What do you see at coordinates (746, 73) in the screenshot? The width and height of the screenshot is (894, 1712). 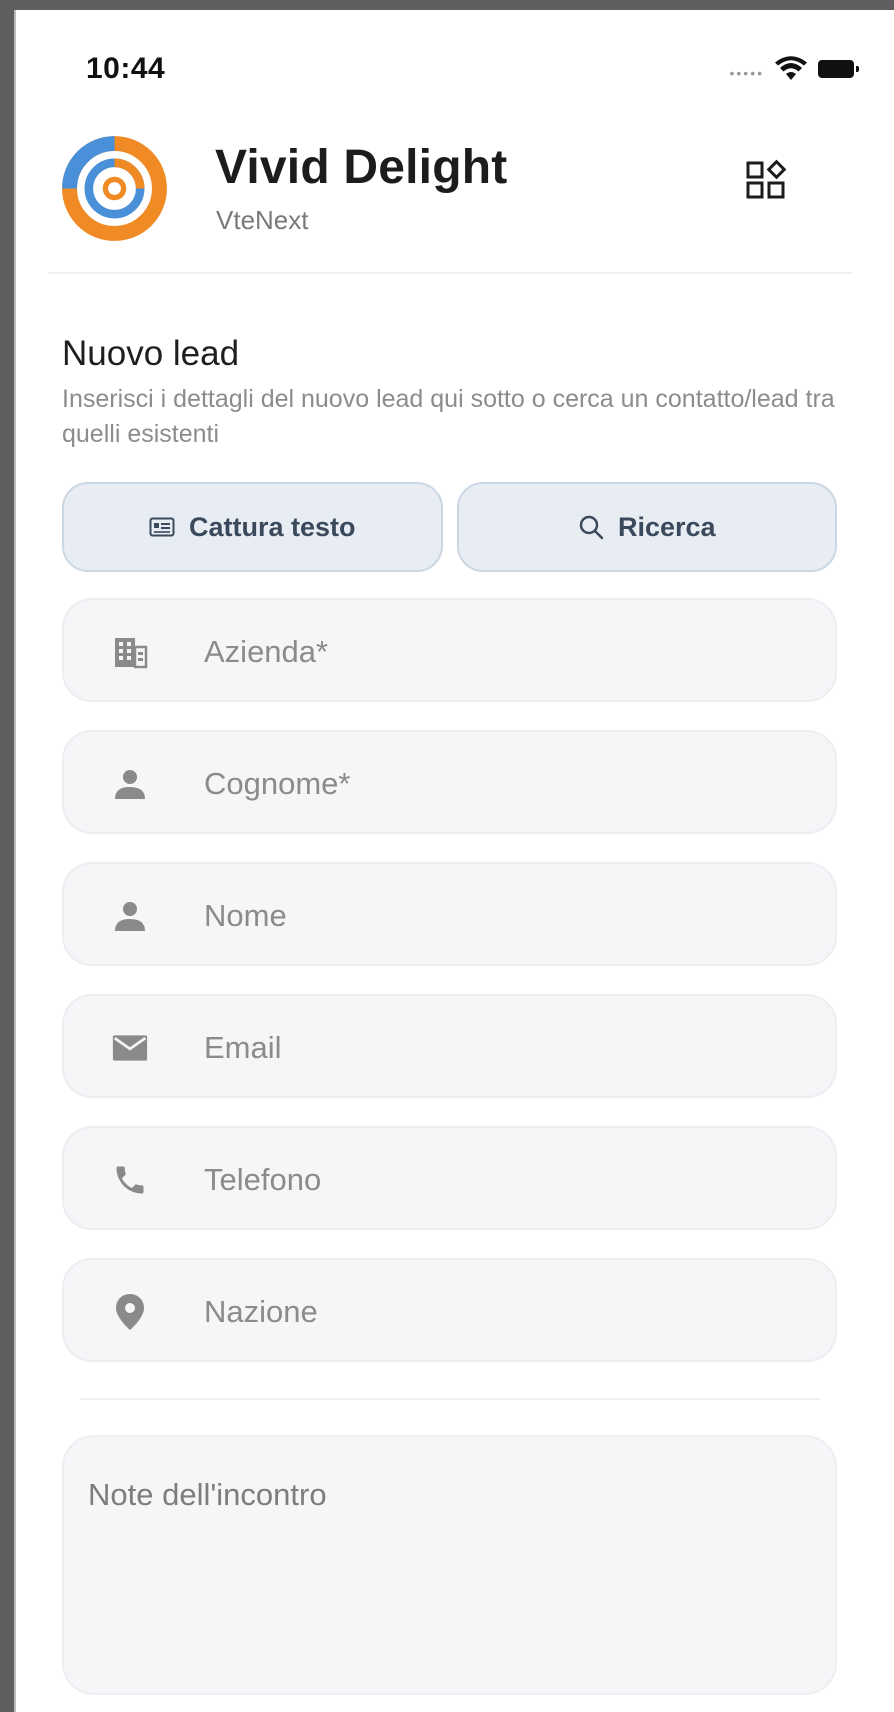 I see `signal-dots-icon: •••••` at bounding box center [746, 73].